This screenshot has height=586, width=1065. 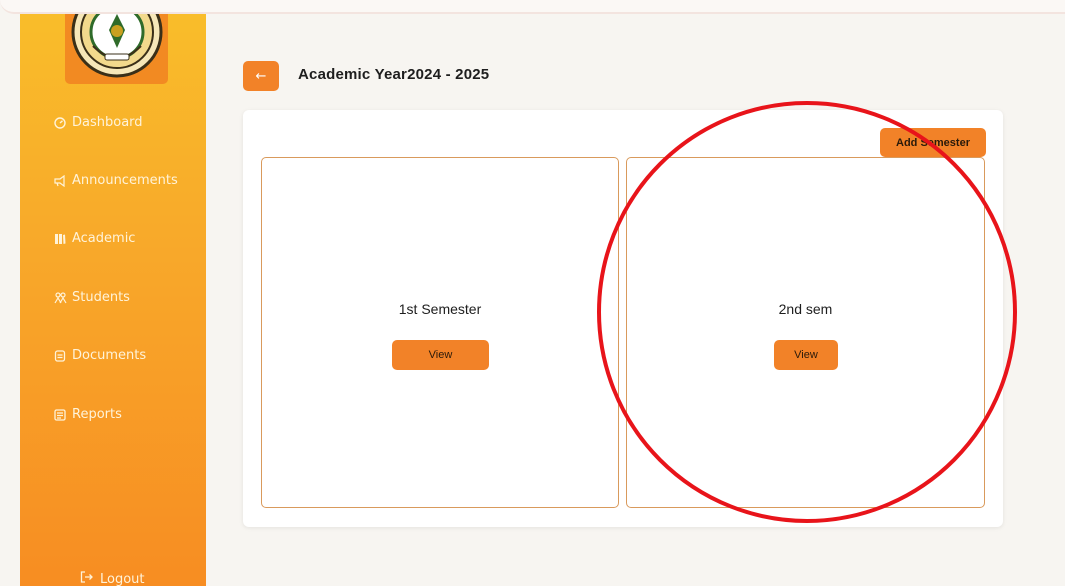 I want to click on sidebar-item-reports: Reports, so click(x=88, y=414).